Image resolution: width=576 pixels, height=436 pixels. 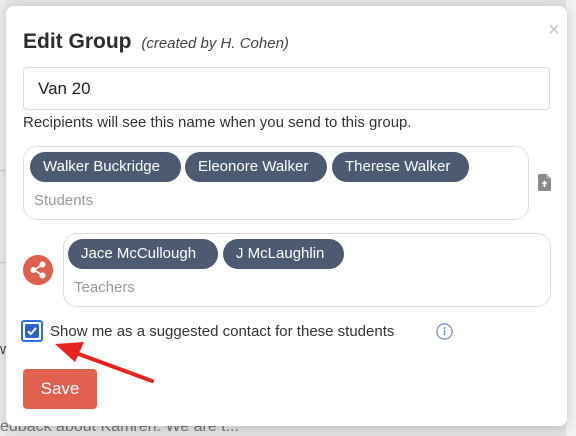 What do you see at coordinates (571, 218) in the screenshot?
I see `background-right-edge` at bounding box center [571, 218].